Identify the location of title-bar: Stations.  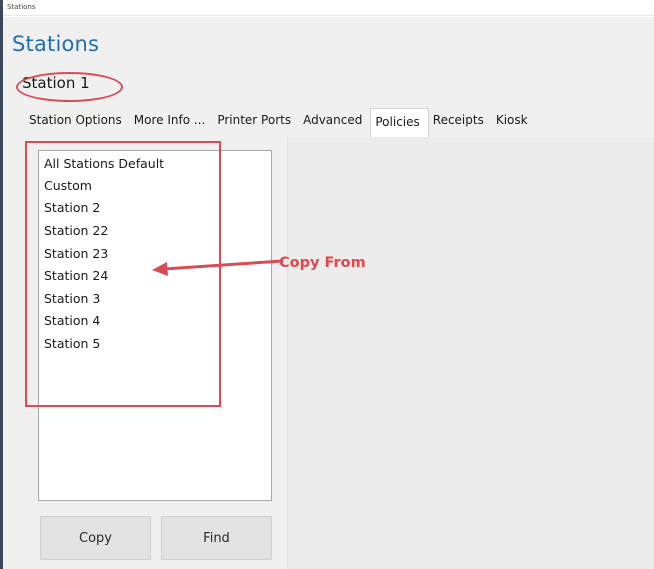
(328, 8).